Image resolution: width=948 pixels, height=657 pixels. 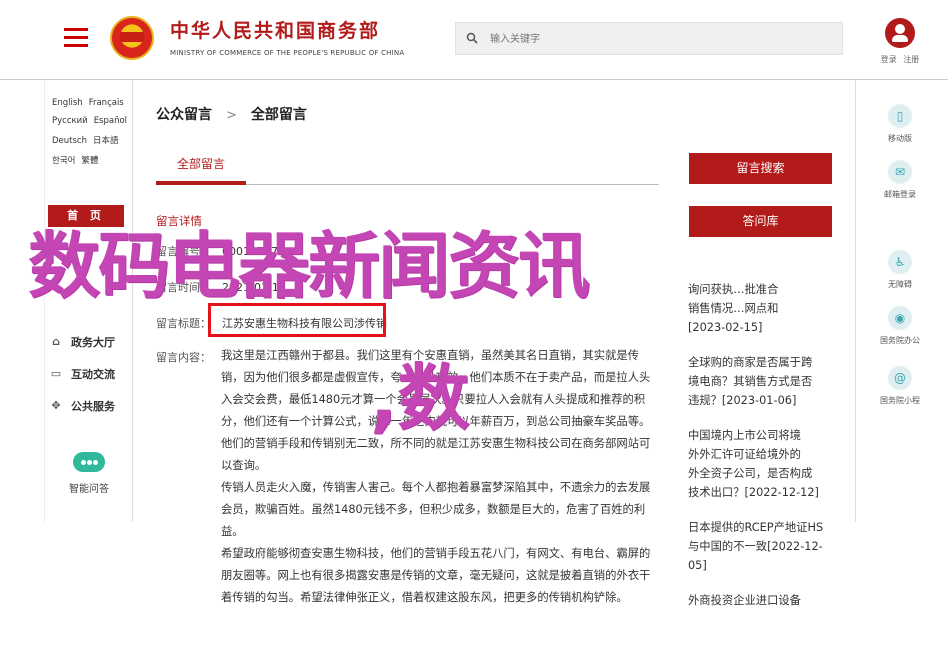 What do you see at coordinates (900, 138) in the screenshot?
I see `fr-label: 移动版` at bounding box center [900, 138].